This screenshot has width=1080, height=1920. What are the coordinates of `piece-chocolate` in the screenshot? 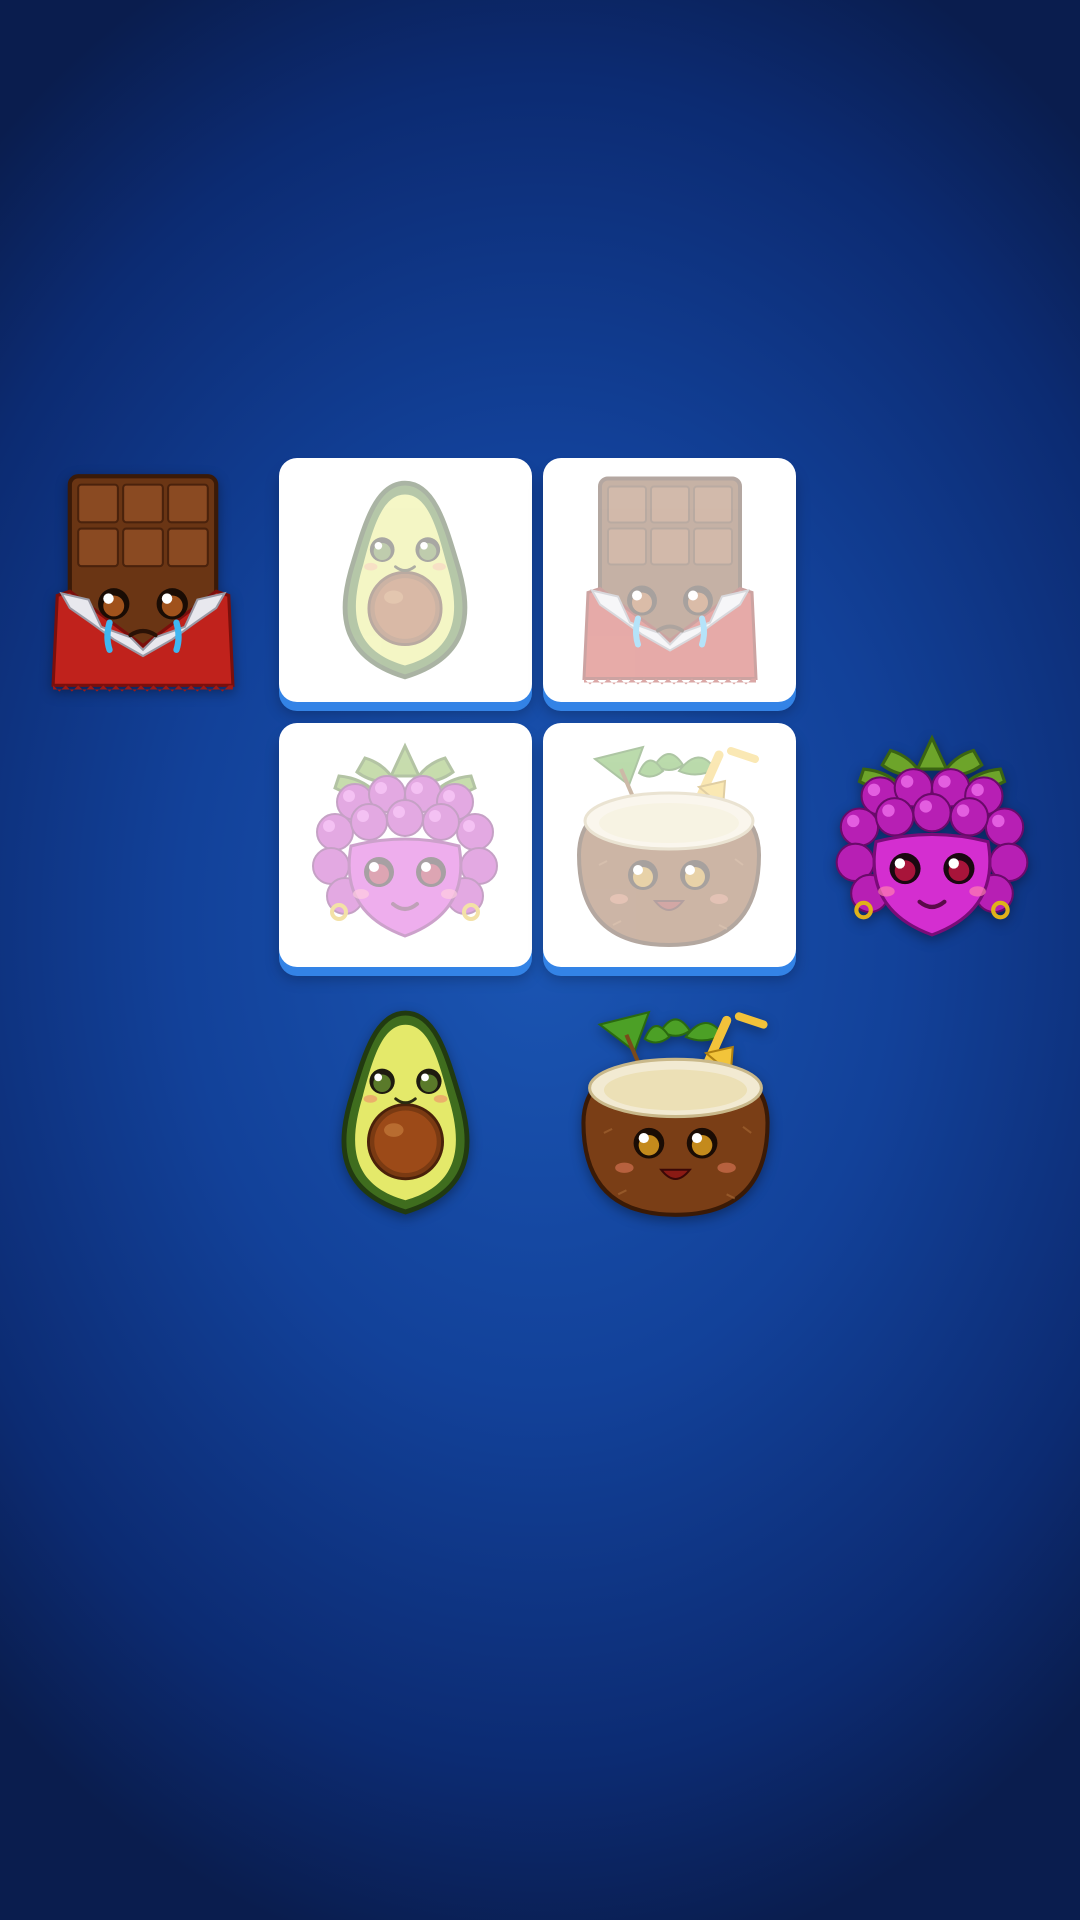 It's located at (143, 585).